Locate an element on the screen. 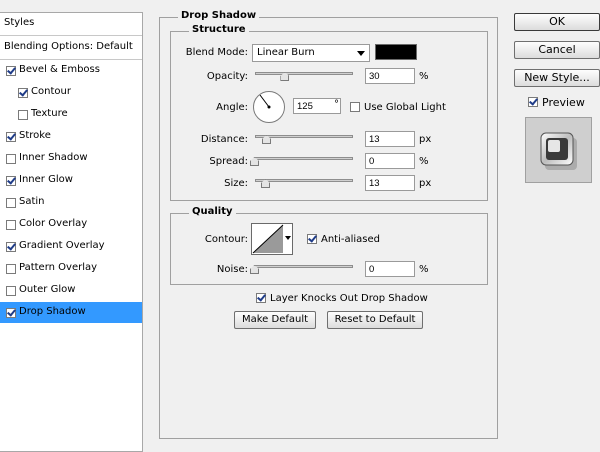 Image resolution: width=600 pixels, height=452 pixels. ok-button: OK is located at coordinates (557, 22).